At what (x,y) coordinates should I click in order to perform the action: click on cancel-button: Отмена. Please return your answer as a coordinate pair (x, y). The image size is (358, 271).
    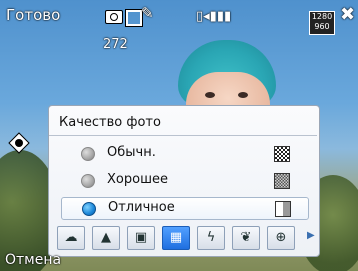
    Looking at the image, I should click on (33, 260).